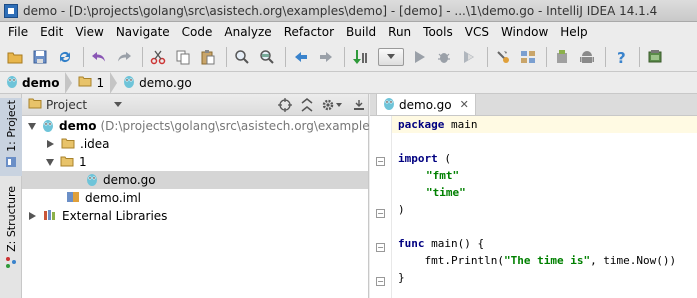 Image resolution: width=697 pixels, height=298 pixels. I want to click on breadcrumb-file: demo.go, so click(160, 83).